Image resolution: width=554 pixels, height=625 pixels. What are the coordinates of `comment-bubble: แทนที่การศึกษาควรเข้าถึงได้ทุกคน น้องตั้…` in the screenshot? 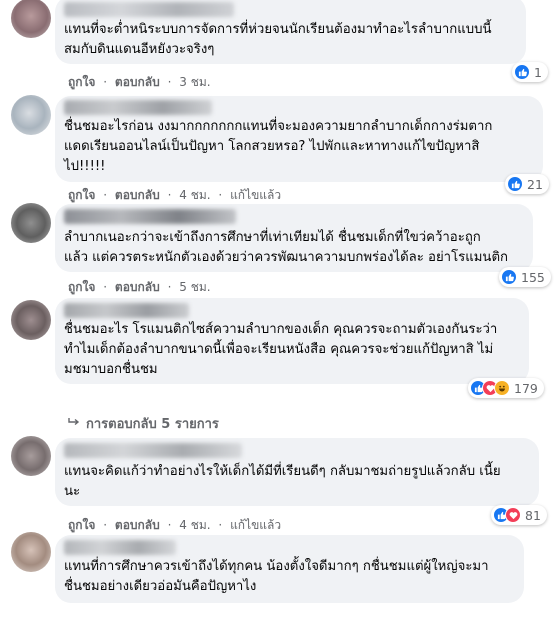 It's located at (289, 569).